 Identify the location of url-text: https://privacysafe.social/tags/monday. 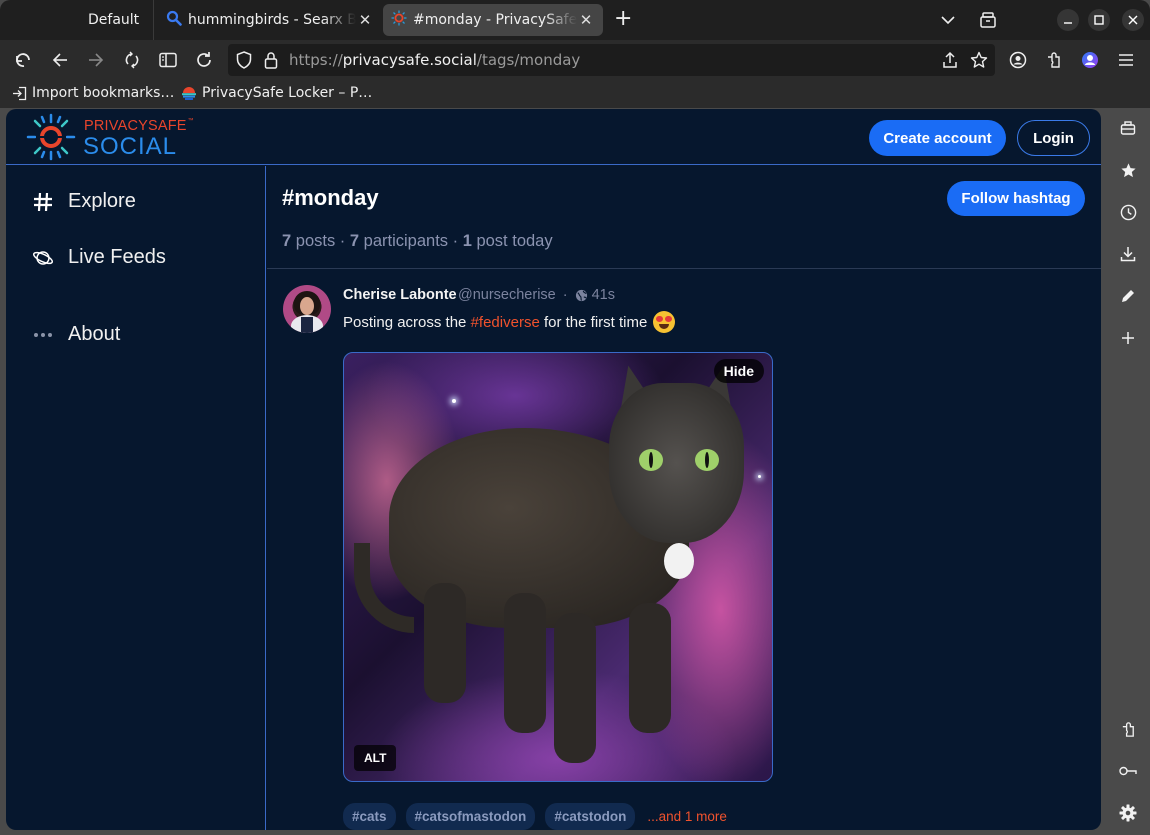
(434, 60).